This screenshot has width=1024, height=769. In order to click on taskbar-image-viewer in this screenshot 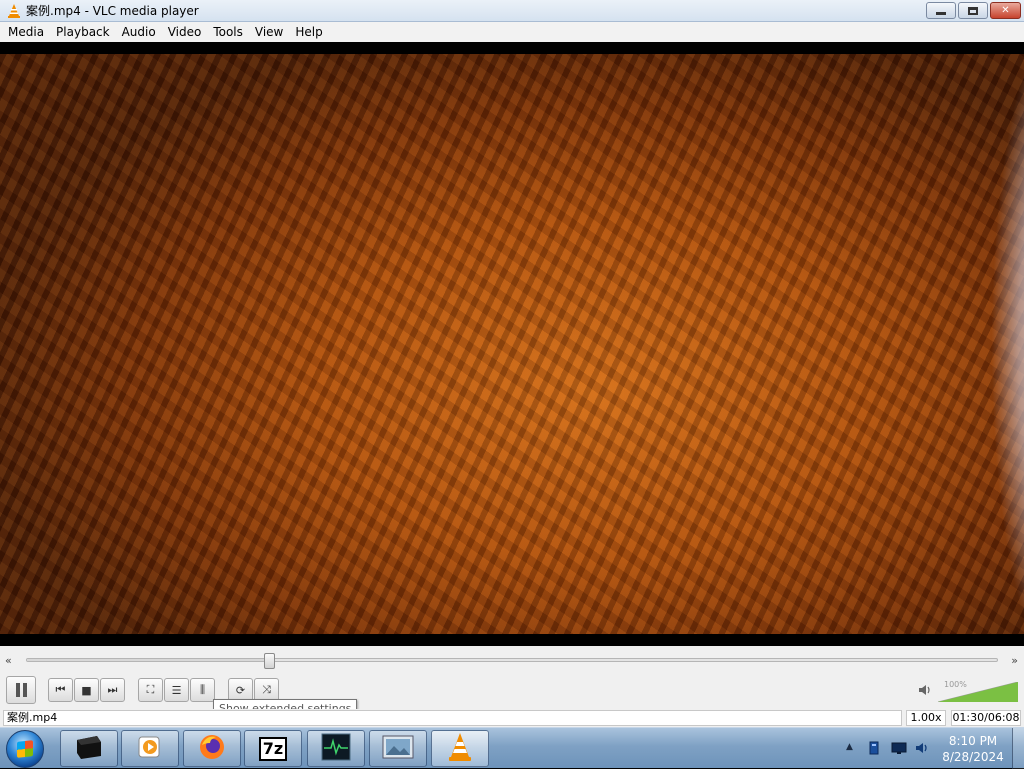, I will do `click(398, 748)`.